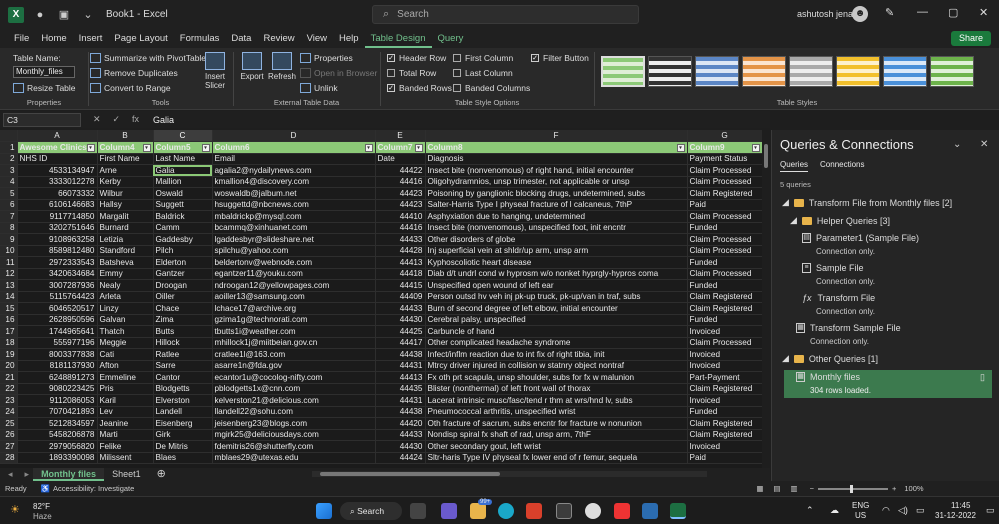  I want to click on convert-range-button: Convert to Range, so click(130, 88).